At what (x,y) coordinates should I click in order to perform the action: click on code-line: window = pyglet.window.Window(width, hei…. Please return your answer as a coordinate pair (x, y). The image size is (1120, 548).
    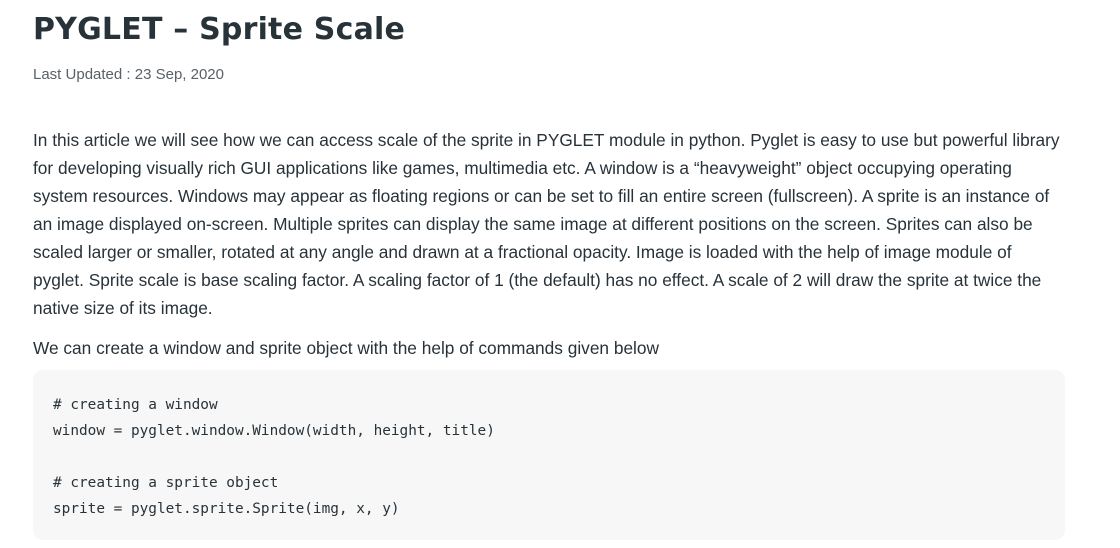
    Looking at the image, I should click on (274, 431).